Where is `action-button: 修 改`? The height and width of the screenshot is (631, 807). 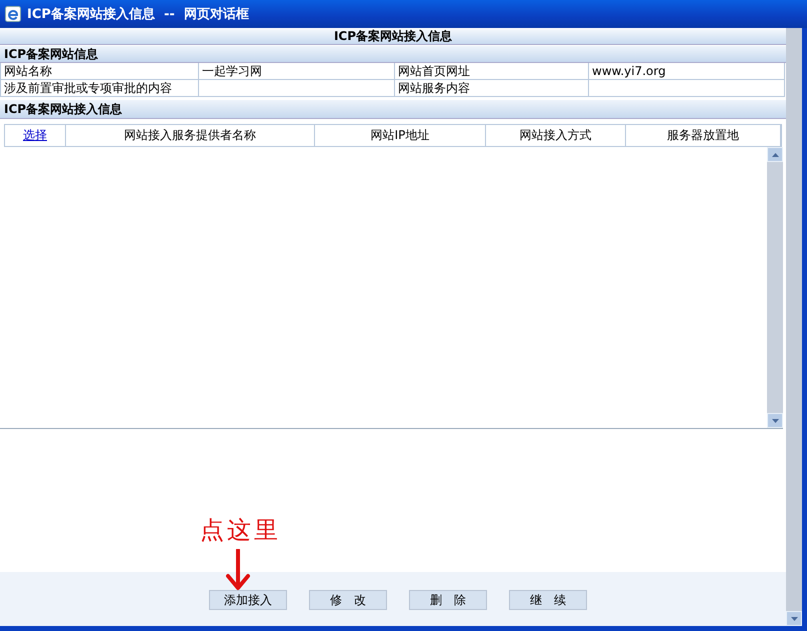
action-button: 修 改 is located at coordinates (348, 600).